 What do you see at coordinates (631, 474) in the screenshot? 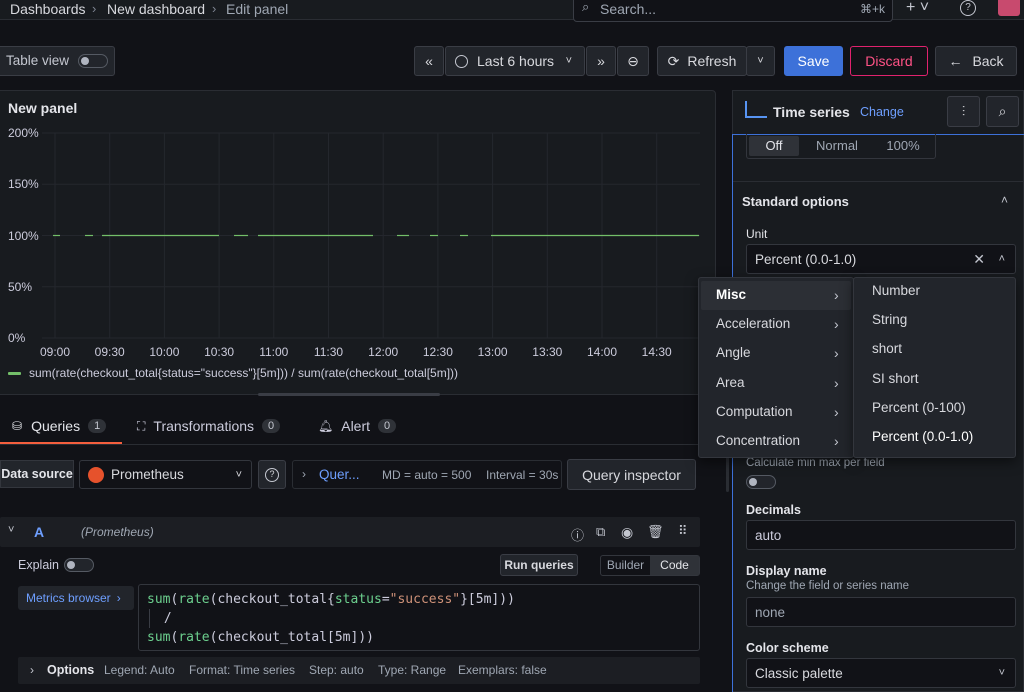
I see `query-inspector-button: Query inspector` at bounding box center [631, 474].